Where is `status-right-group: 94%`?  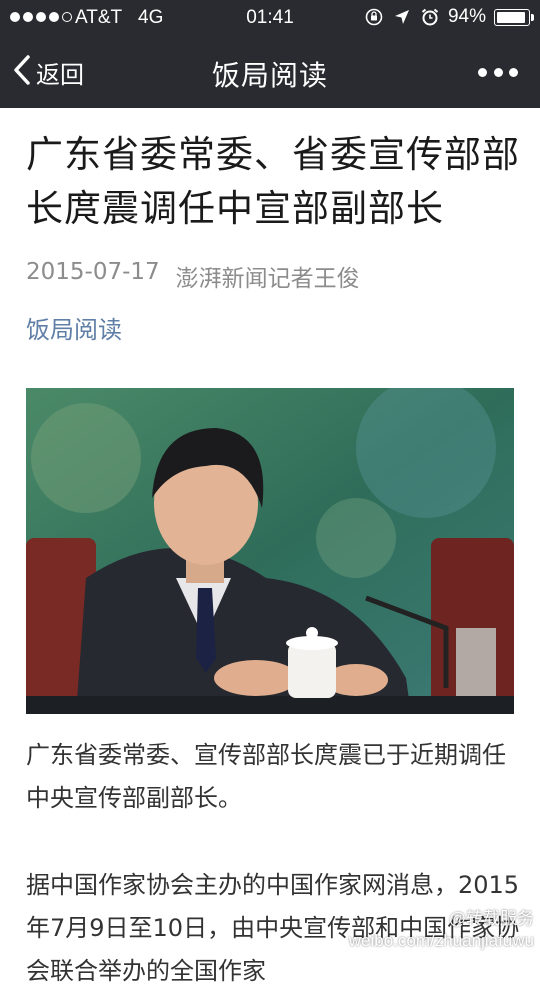
status-right-group: 94% is located at coordinates (449, 17).